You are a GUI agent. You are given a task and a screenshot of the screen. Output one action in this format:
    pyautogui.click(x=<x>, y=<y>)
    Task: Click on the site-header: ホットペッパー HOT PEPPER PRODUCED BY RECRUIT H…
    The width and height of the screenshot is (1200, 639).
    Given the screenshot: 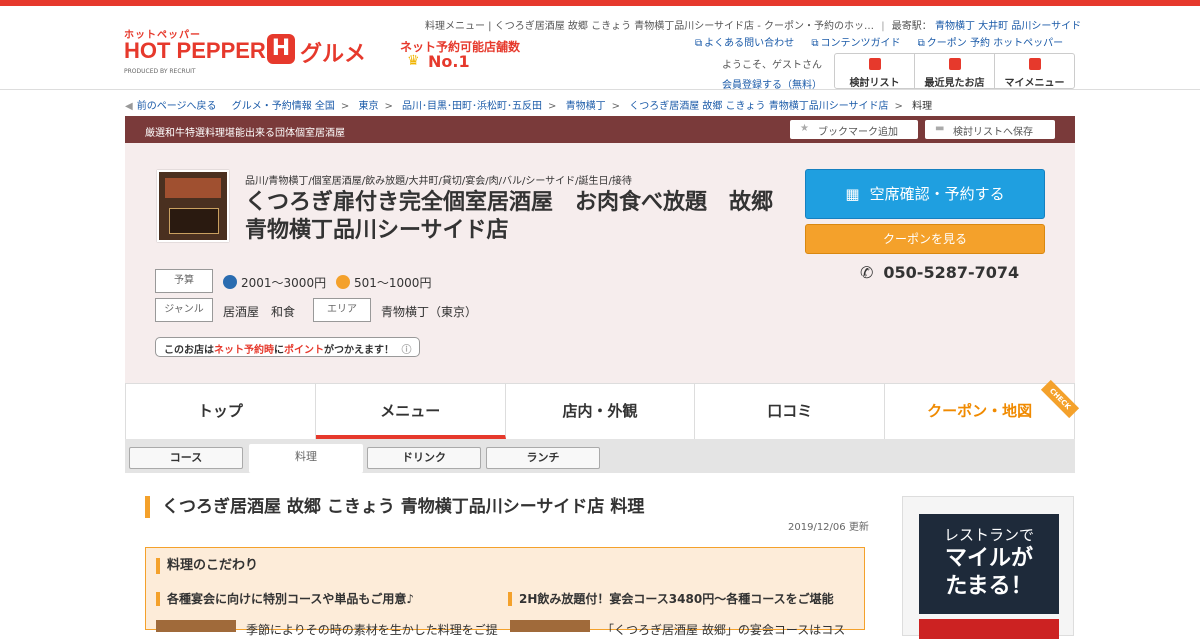 What is the action you would take?
    pyautogui.click(x=600, y=48)
    